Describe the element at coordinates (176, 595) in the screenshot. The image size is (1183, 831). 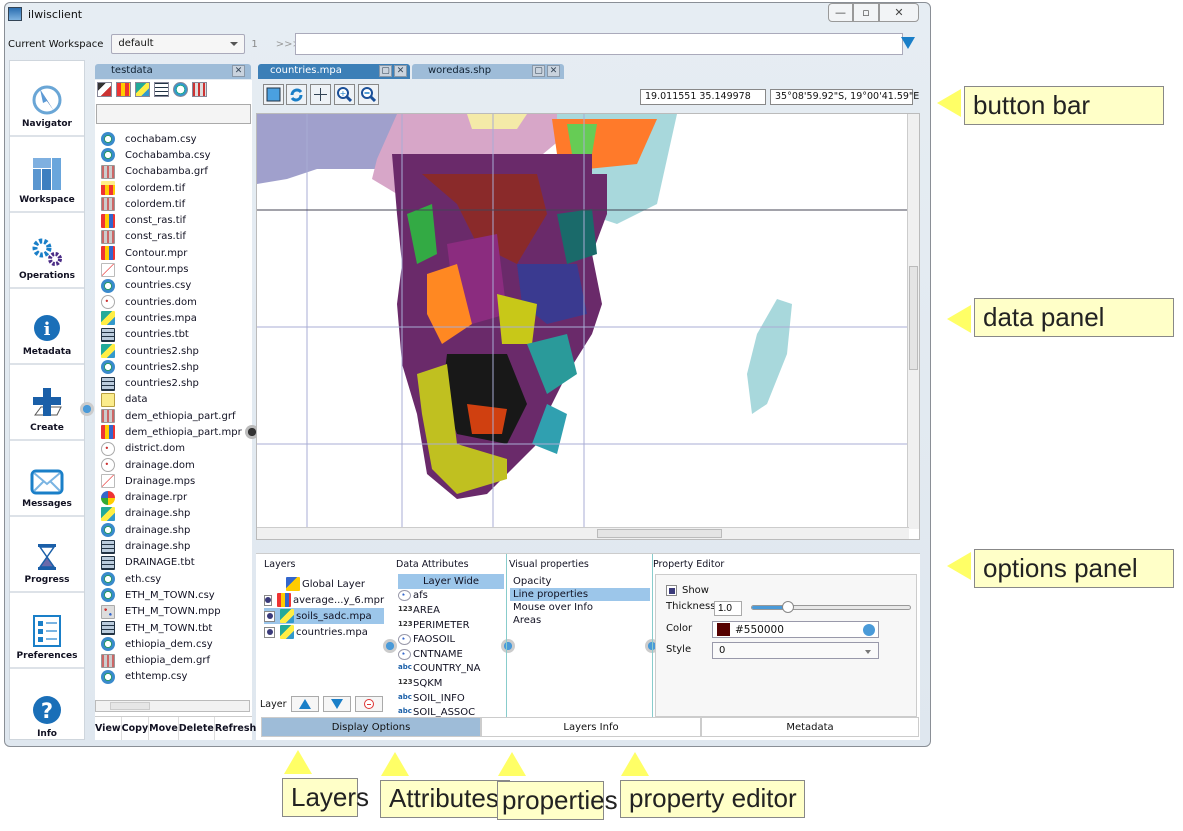
I see `file-list-item: ETH_M_TOWN.csy` at that location.